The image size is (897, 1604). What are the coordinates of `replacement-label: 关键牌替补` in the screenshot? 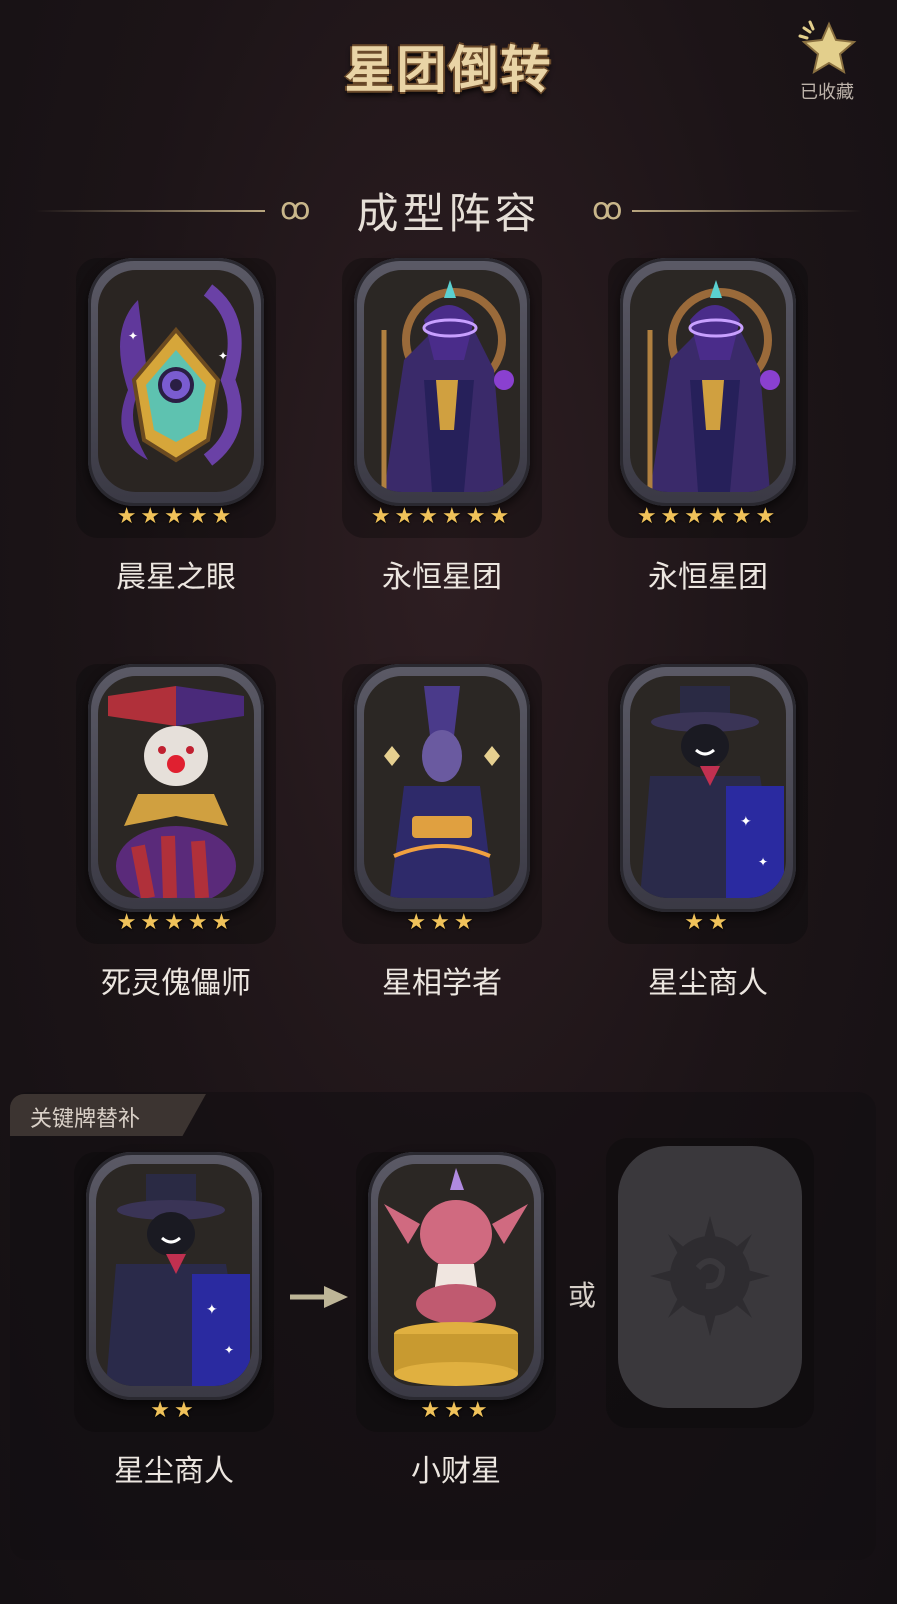 It's located at (85, 1119).